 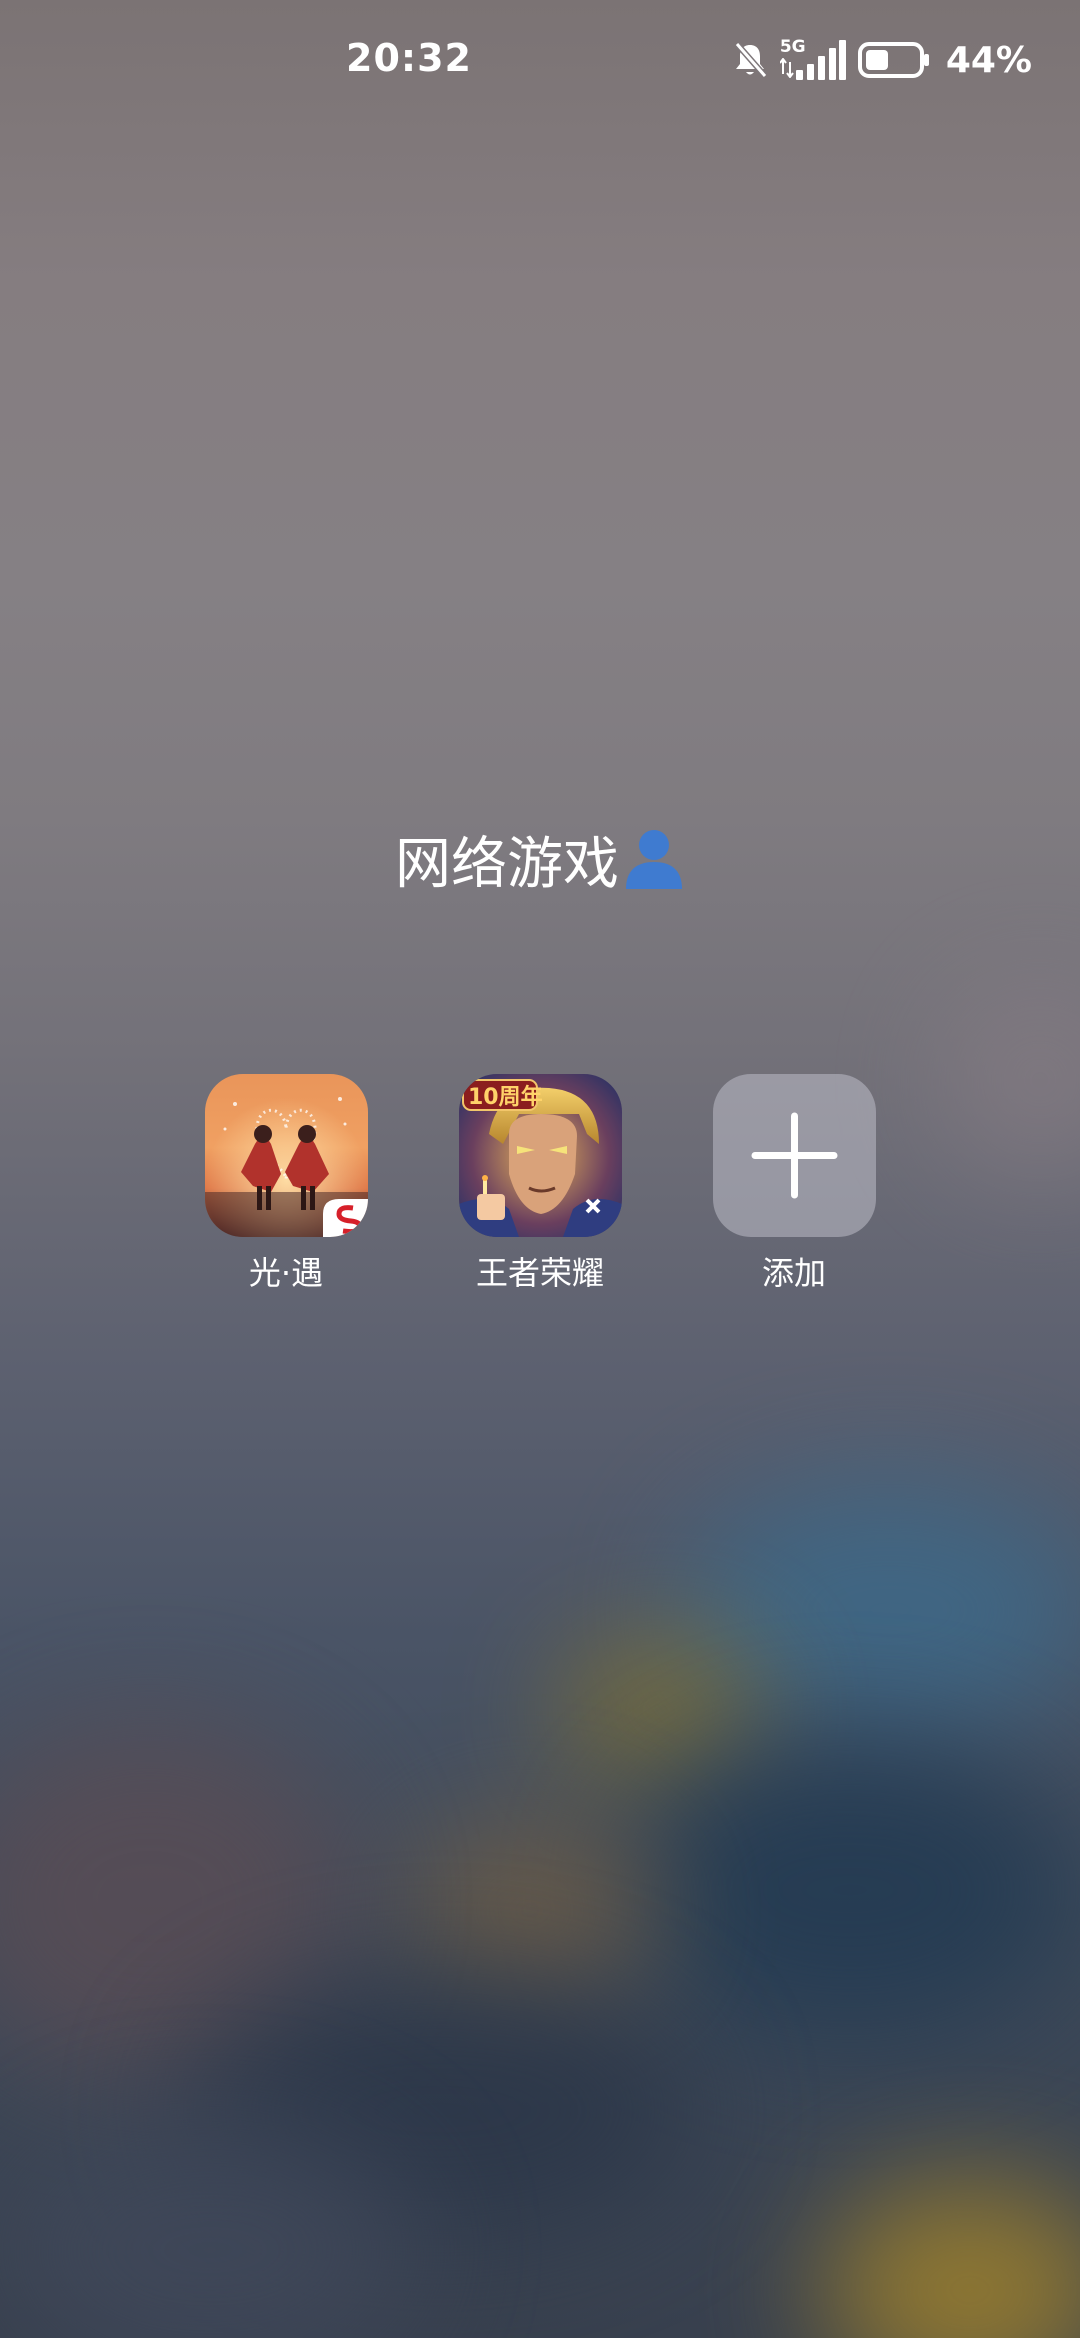 What do you see at coordinates (540, 60) in the screenshot?
I see `status-bar: 20:32 5G 44%` at bounding box center [540, 60].